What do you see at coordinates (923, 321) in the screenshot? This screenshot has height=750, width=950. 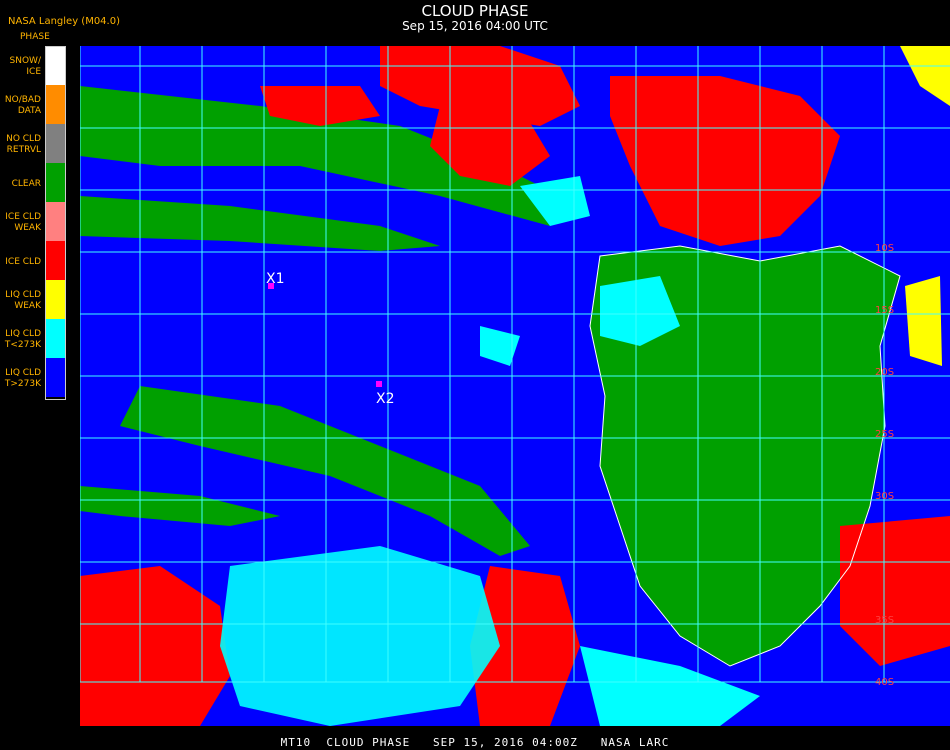 I see `weak-liquid-cloud-east` at bounding box center [923, 321].